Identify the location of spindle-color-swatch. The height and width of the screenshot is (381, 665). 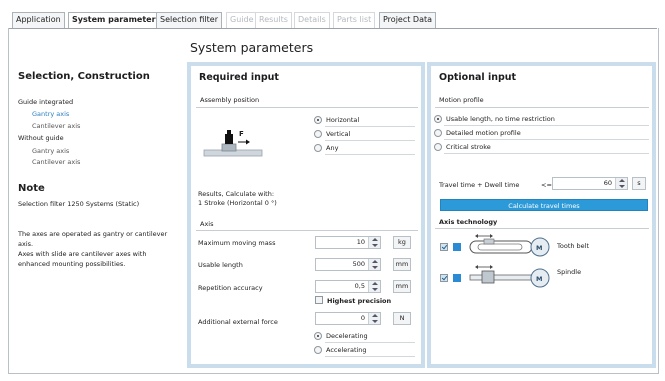
(457, 278).